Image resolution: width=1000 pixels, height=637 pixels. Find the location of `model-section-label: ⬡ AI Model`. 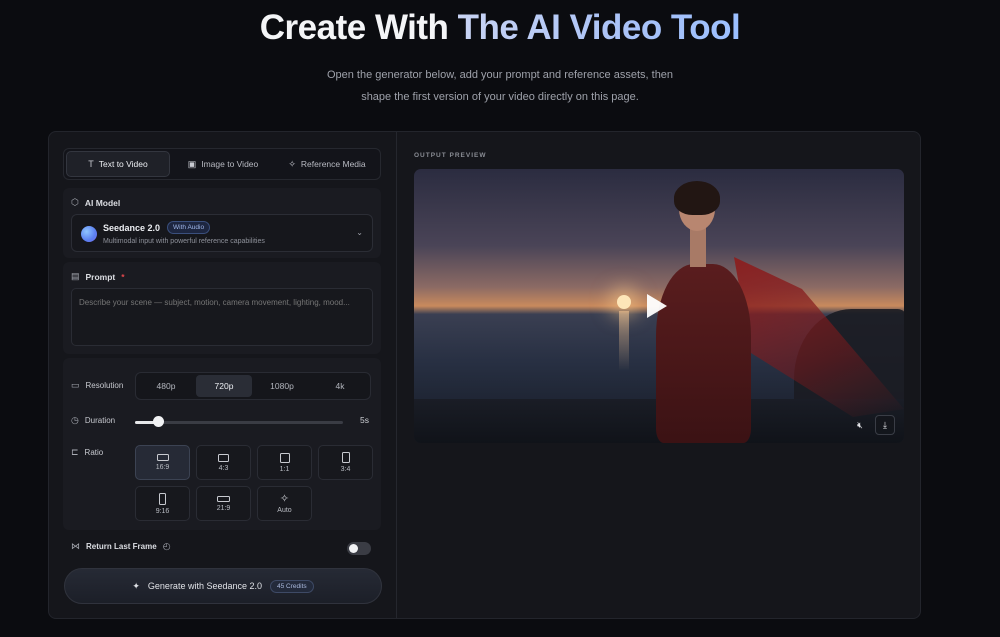

model-section-label: ⬡ AI Model is located at coordinates (95, 202).